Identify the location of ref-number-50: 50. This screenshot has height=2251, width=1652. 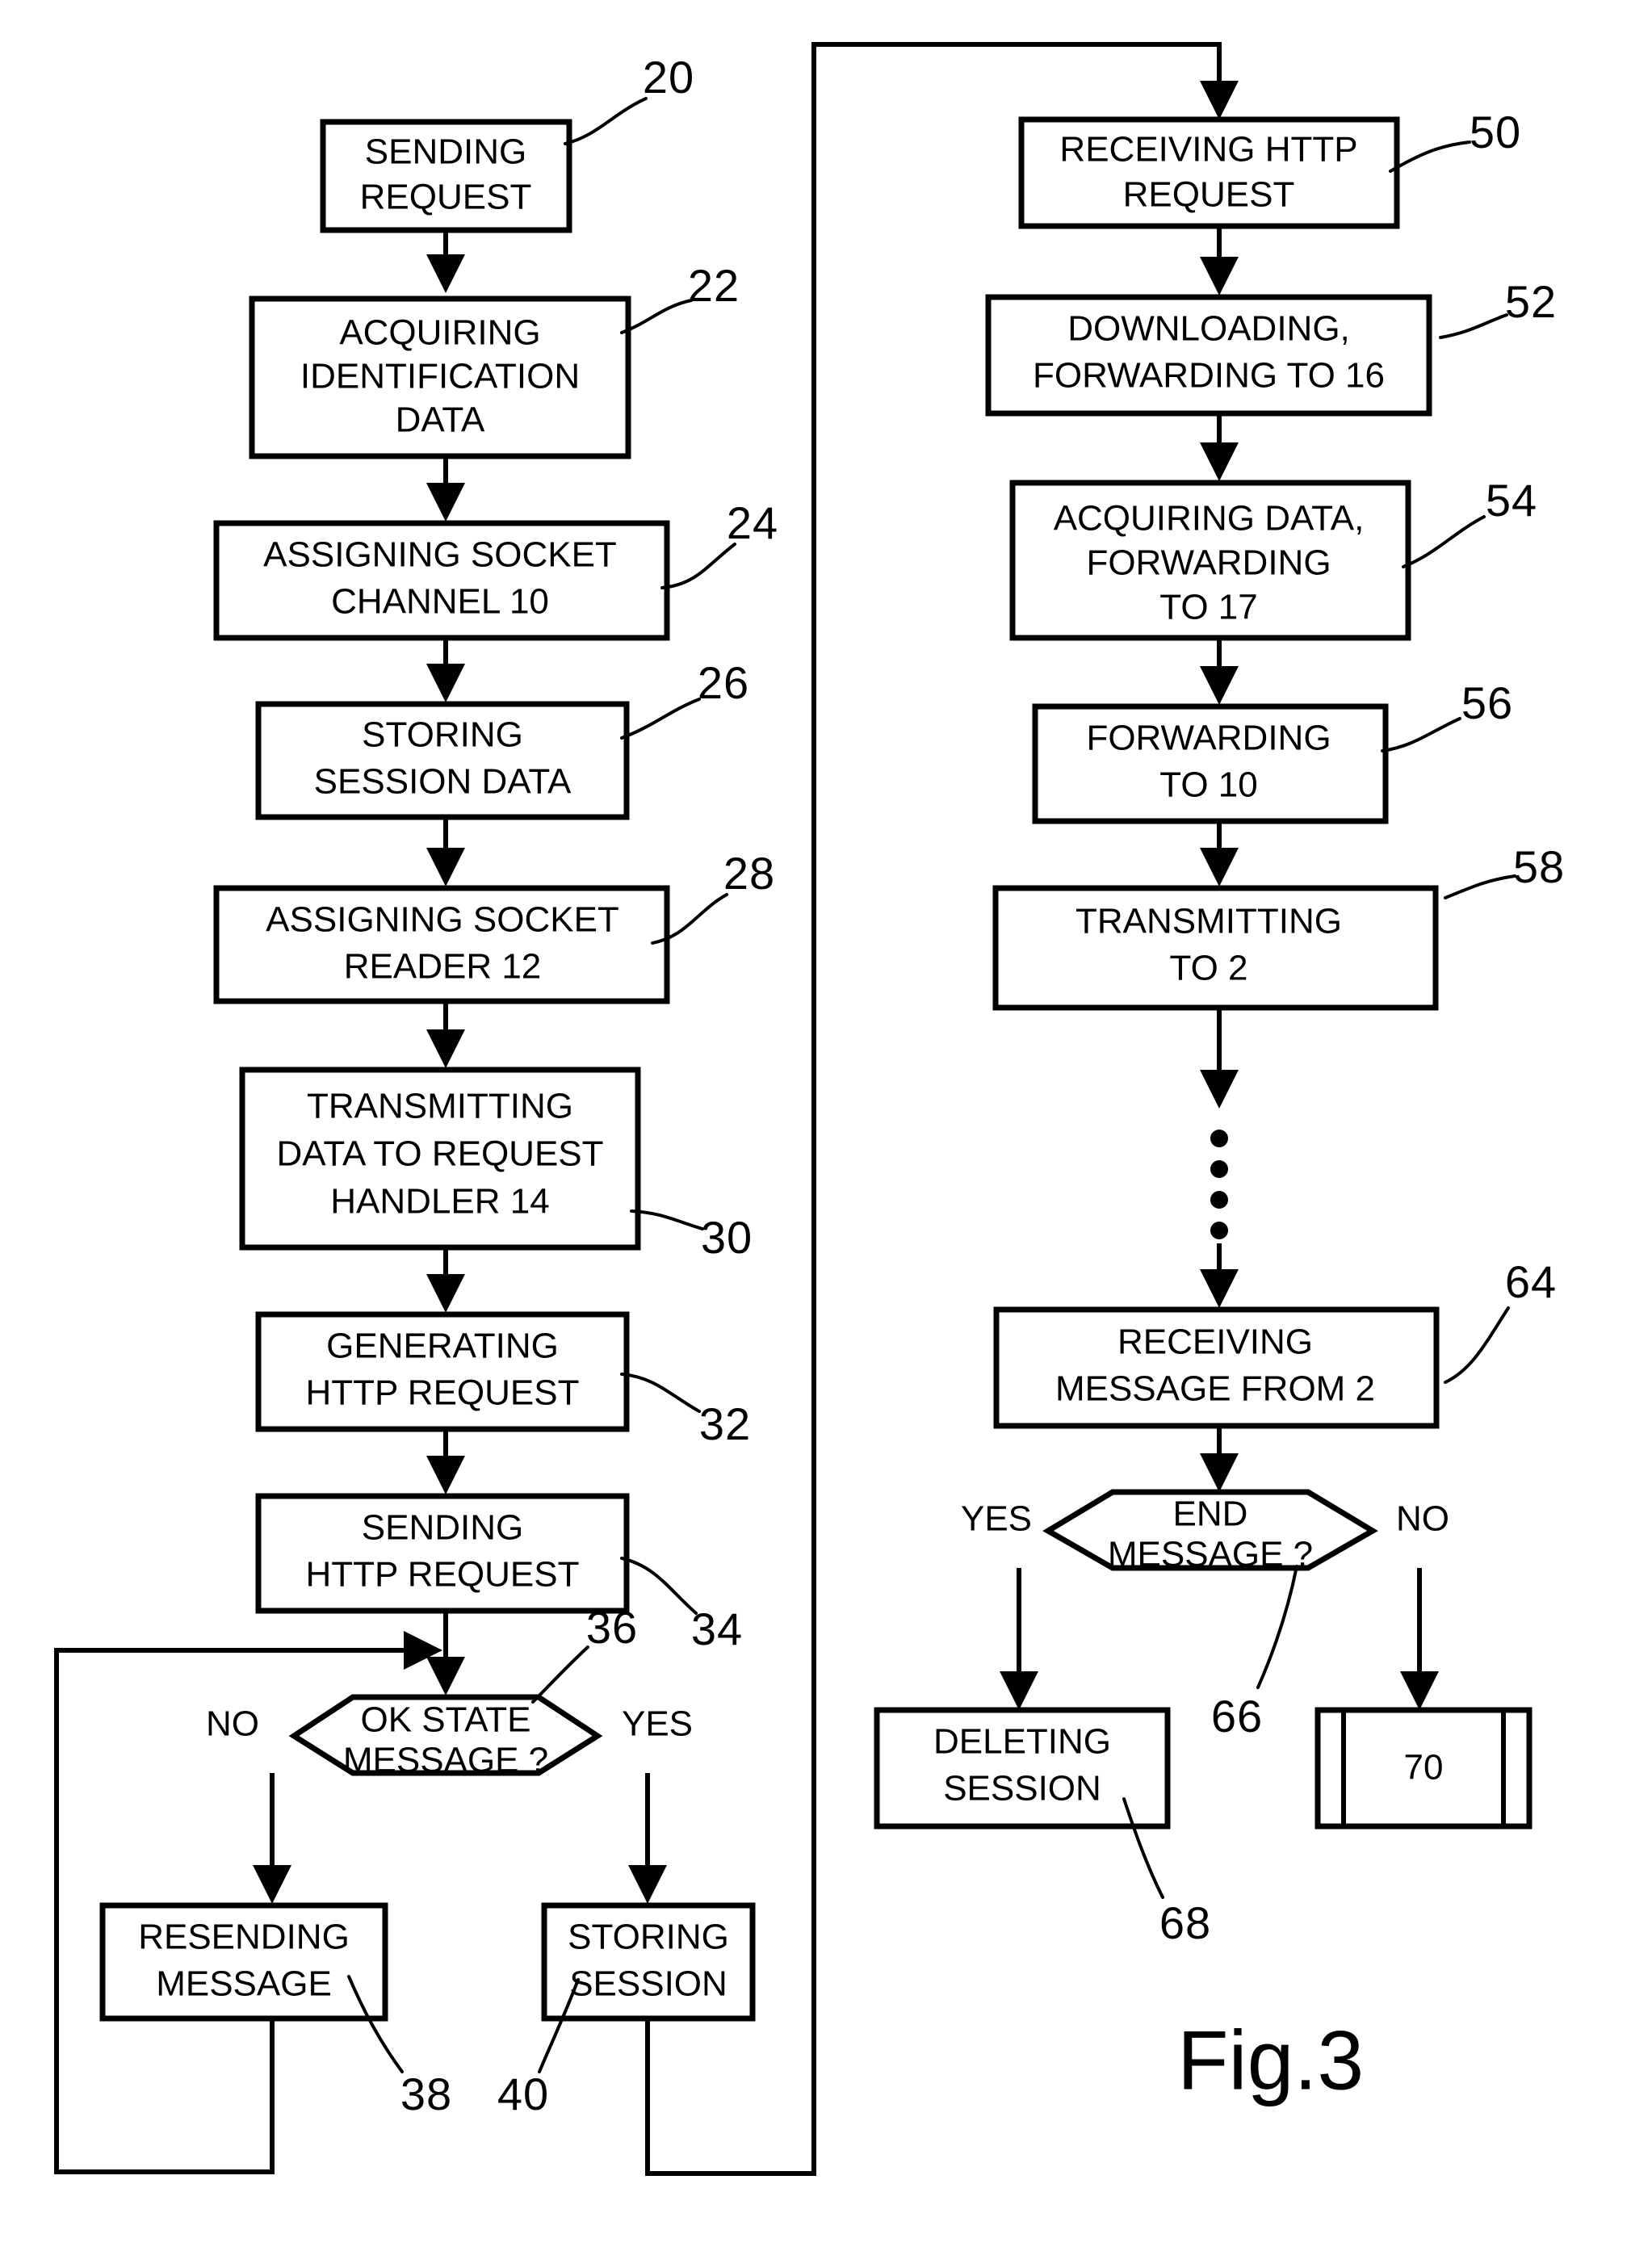
(1495, 132).